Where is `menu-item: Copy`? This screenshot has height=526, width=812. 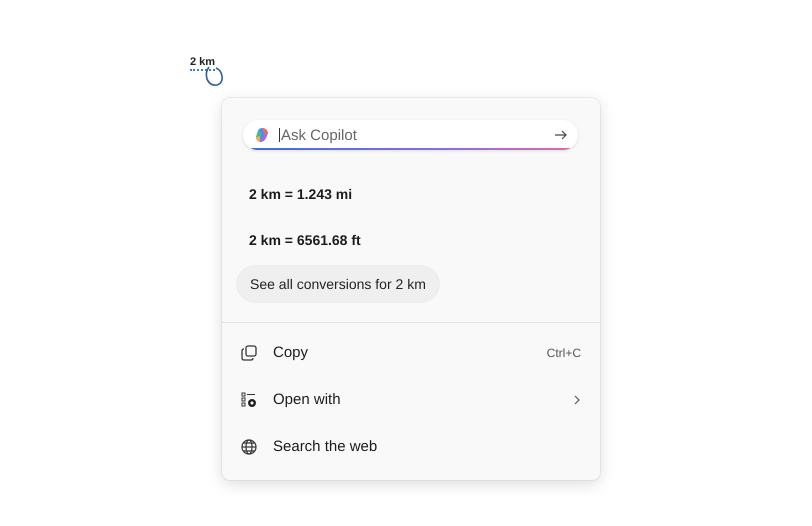 menu-item: Copy is located at coordinates (402, 352).